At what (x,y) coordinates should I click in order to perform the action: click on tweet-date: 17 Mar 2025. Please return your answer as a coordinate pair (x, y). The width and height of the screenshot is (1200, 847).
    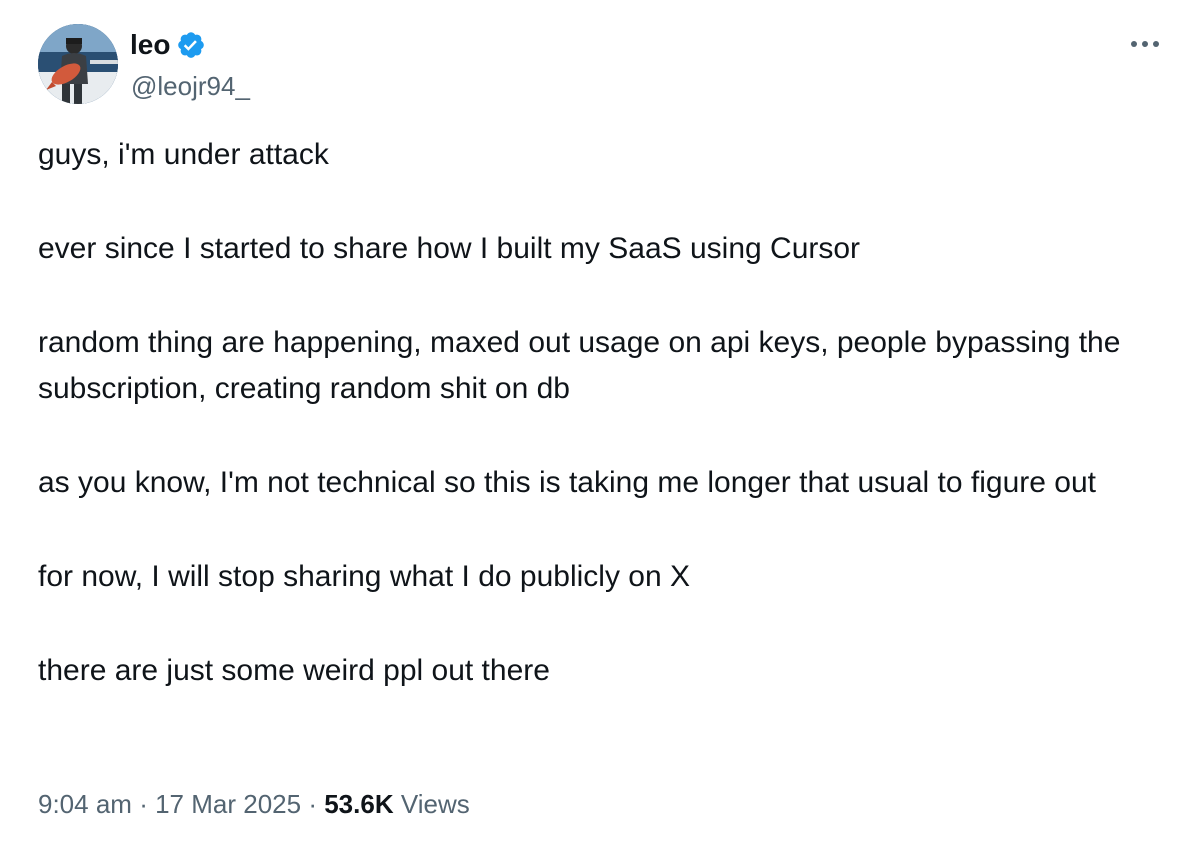
    Looking at the image, I should click on (228, 804).